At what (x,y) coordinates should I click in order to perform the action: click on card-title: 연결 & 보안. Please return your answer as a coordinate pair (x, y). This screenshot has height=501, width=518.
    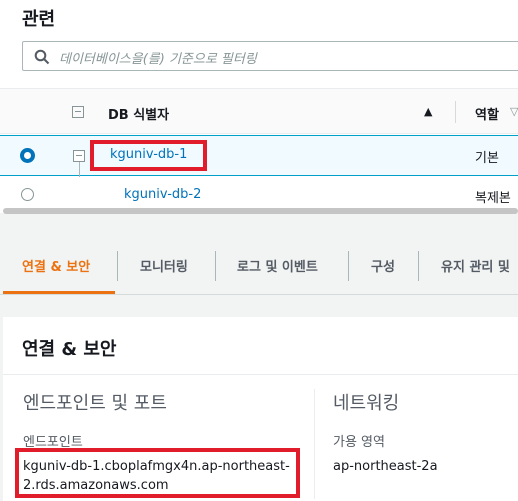
    Looking at the image, I should click on (69, 349).